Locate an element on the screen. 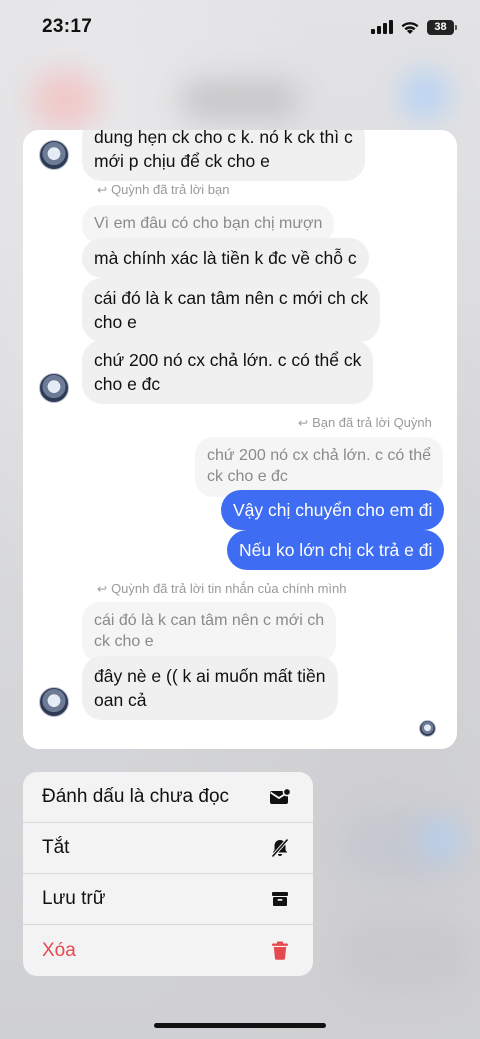 This screenshot has height=1039, width=480. menu-item-delete: Xóa is located at coordinates (168, 950).